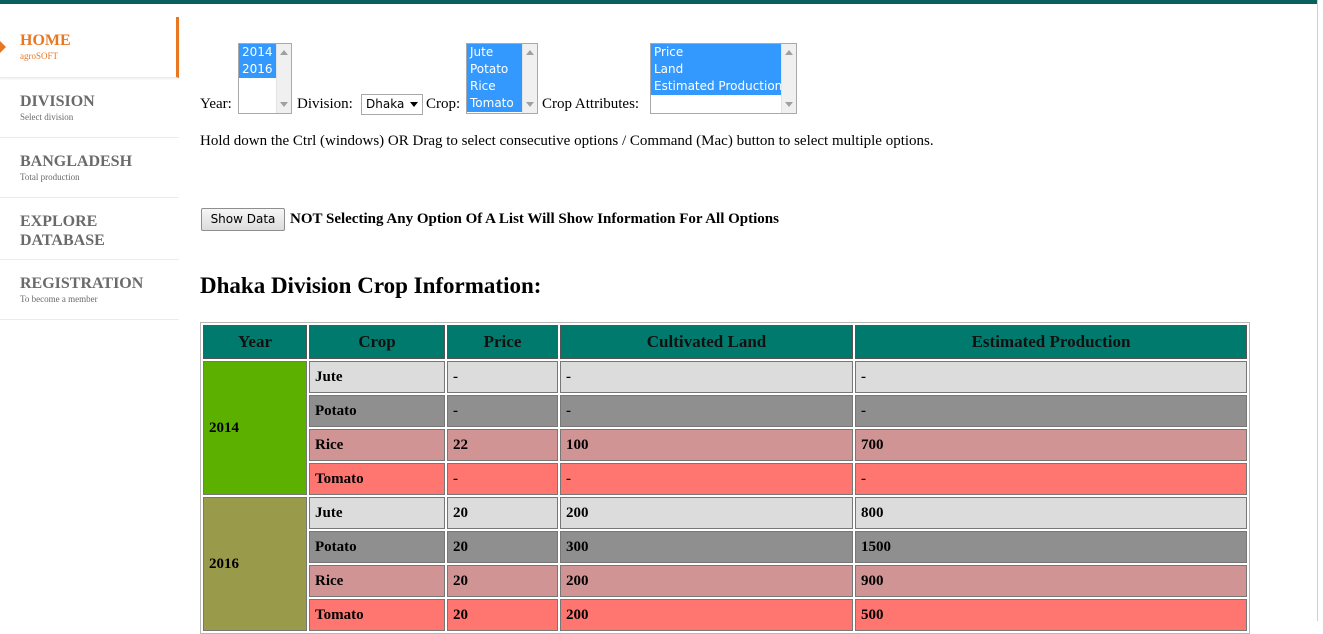  Describe the element at coordinates (76, 161) in the screenshot. I see `nav-title: BANGLADESH` at that location.